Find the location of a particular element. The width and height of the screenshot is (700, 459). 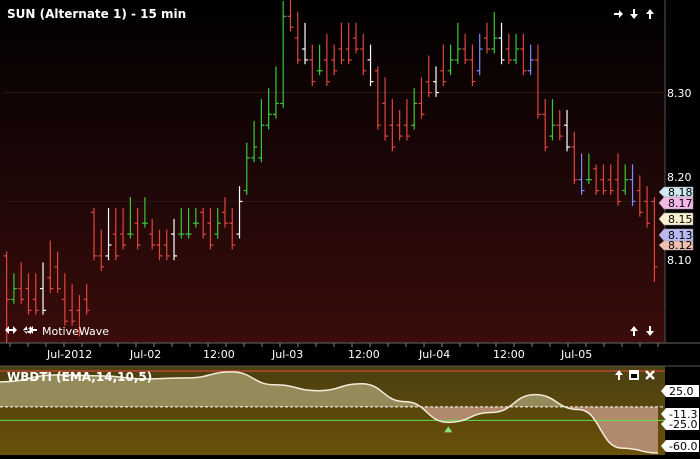

price-tag: 8.17 is located at coordinates (676, 203).